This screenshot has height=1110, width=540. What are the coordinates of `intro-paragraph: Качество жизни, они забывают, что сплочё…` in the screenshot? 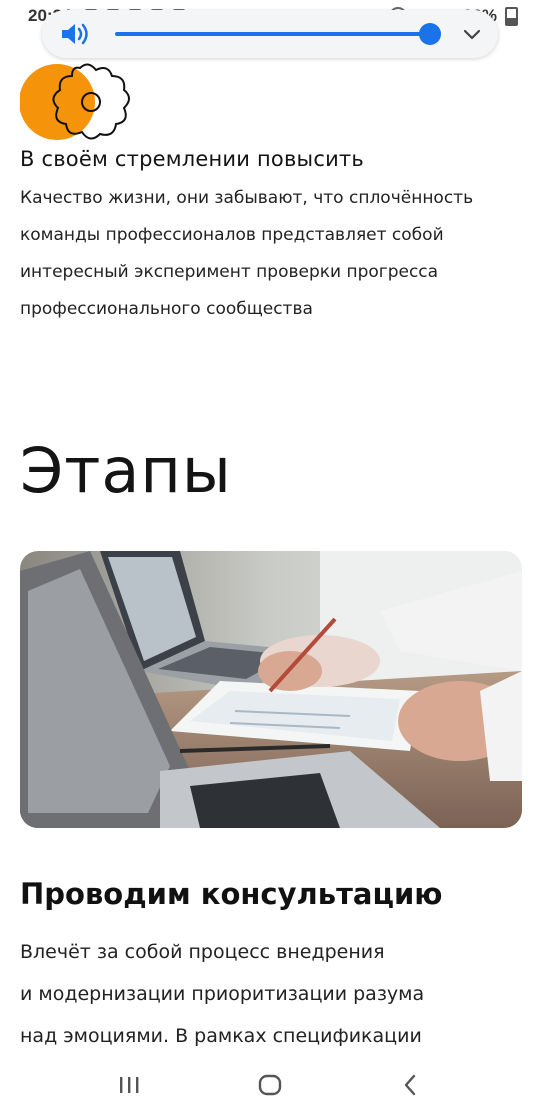 It's located at (270, 254).